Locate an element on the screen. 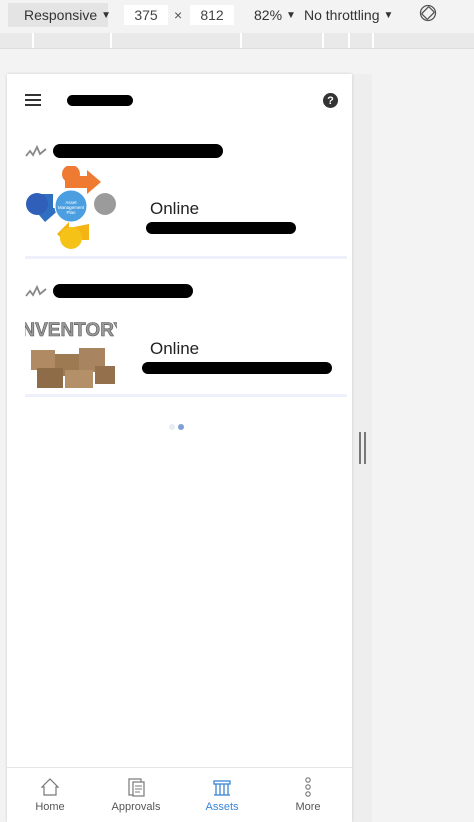 This screenshot has width=474, height=822. bottom-tab-bar: Home Approvals Assets More is located at coordinates (179, 794).